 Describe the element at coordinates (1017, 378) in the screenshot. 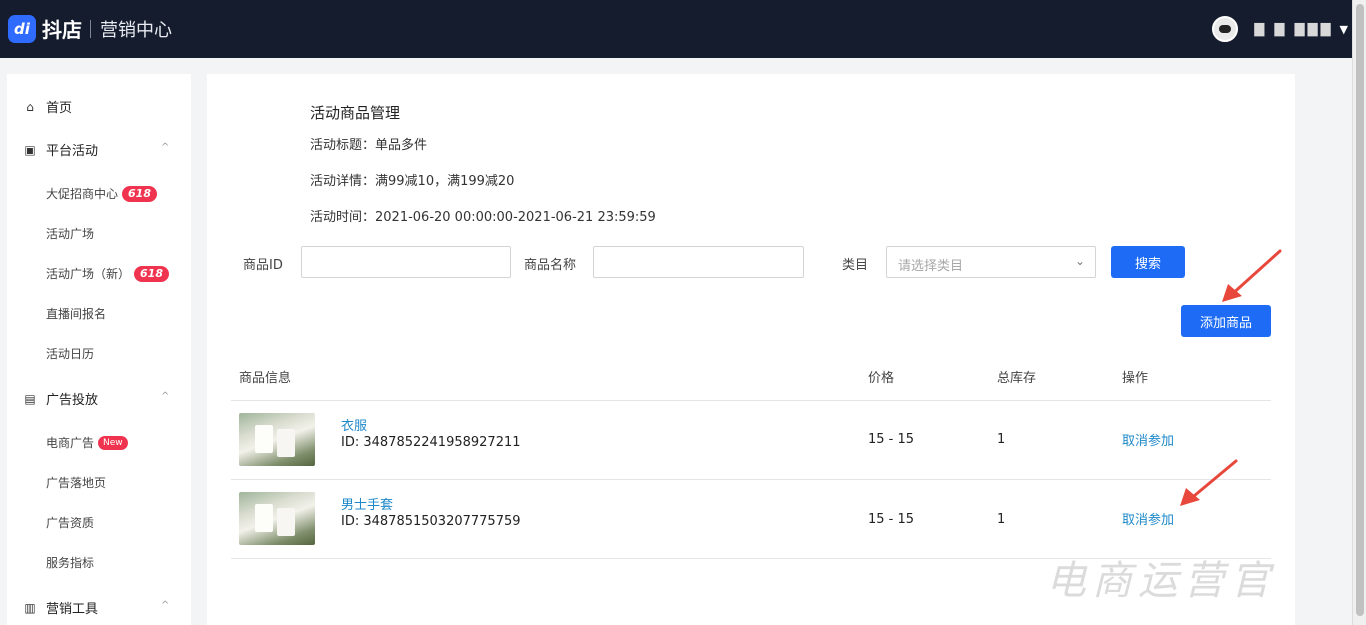

I see `column-header-stock: 总库存` at that location.